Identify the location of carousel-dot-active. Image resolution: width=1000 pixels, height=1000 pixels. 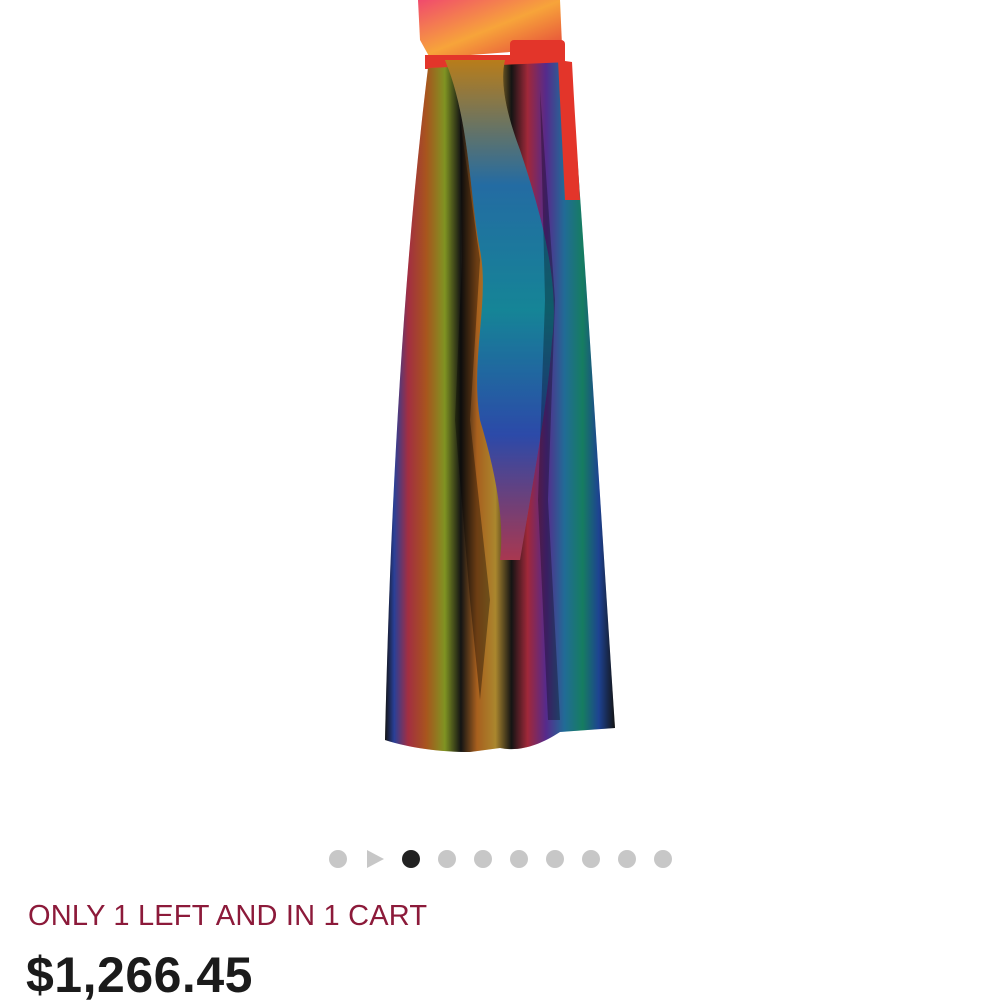
(410, 859).